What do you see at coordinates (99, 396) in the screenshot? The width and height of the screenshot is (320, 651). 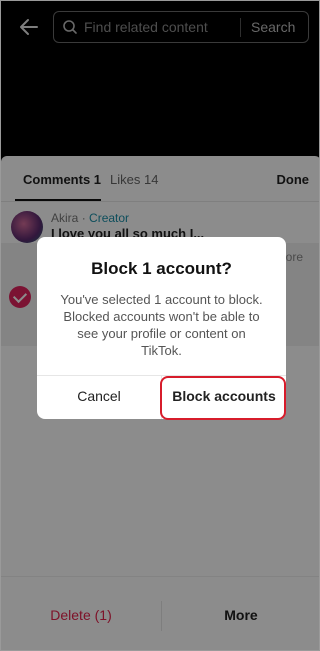 I see `cancel-button: Cancel` at bounding box center [99, 396].